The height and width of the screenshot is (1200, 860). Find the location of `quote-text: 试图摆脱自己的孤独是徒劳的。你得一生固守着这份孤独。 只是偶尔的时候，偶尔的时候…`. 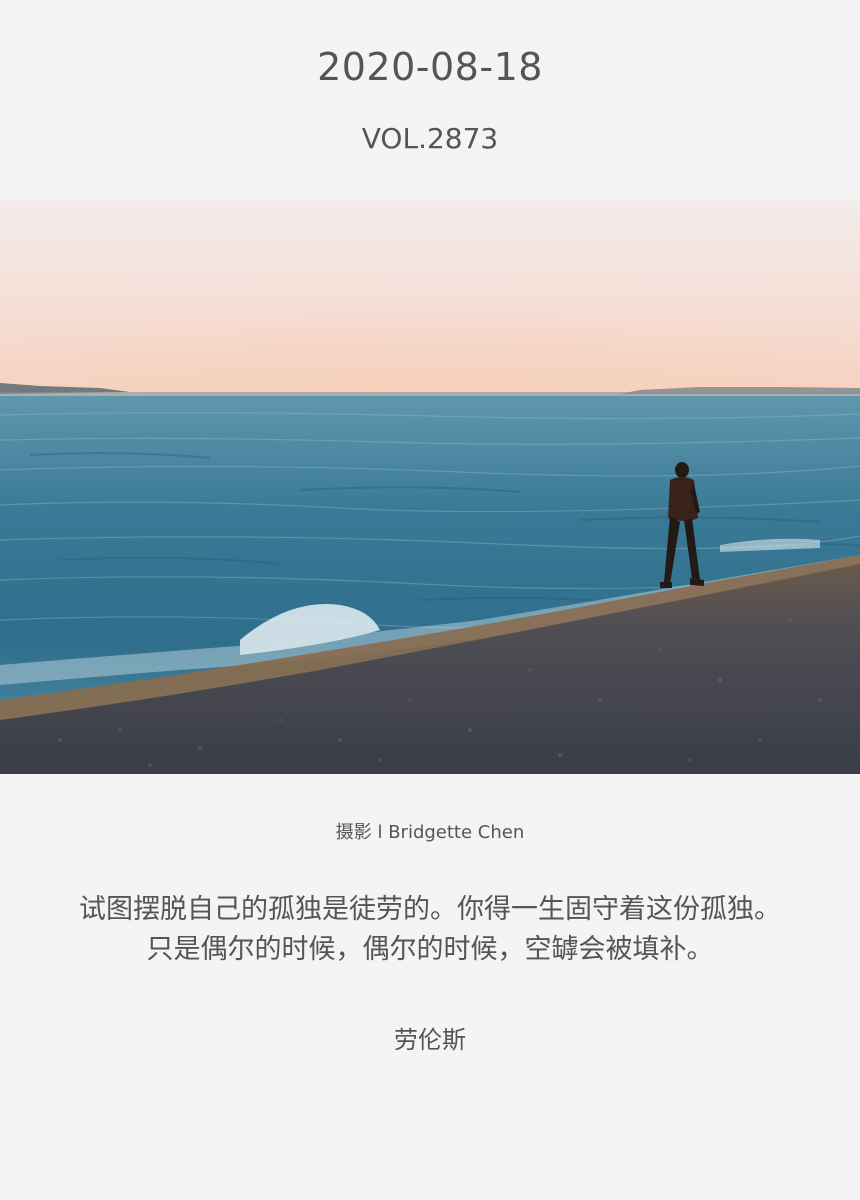

quote-text: 试图摆脱自己的孤独是徒劳的。你得一生固守着这份孤独。 只是偶尔的时候，偶尔的时候… is located at coordinates (430, 930).